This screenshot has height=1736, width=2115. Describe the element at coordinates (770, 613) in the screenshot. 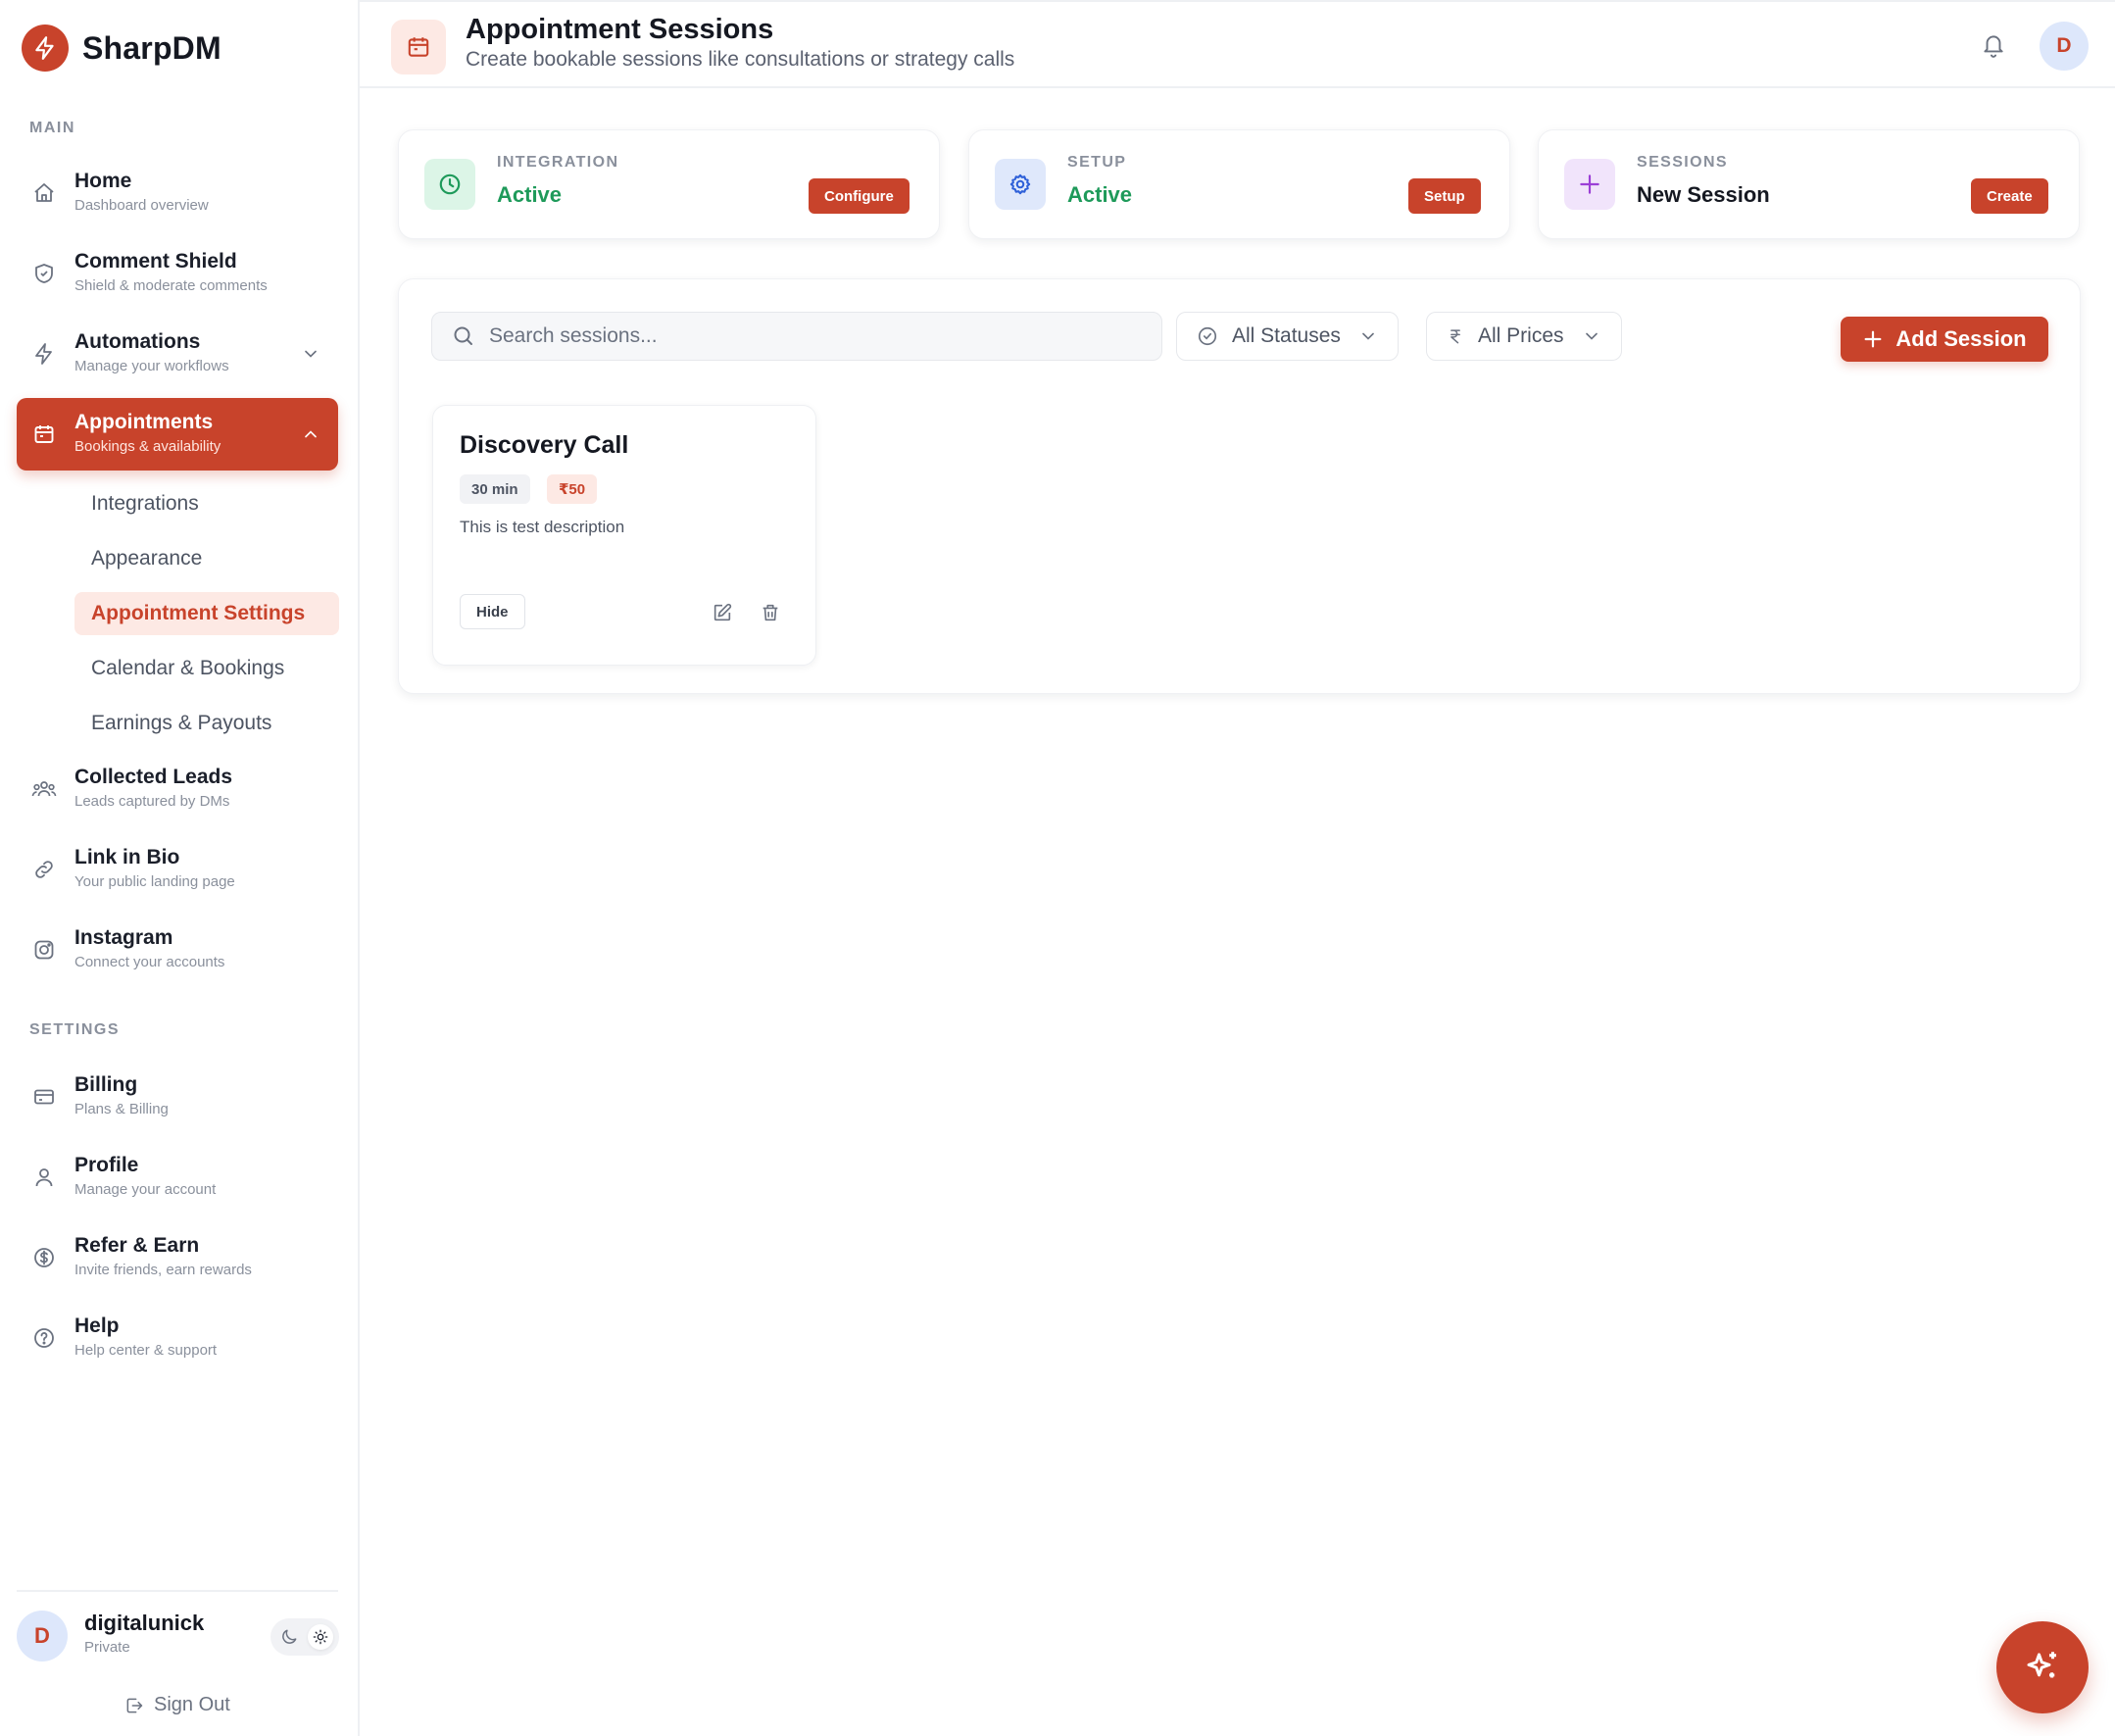

I see `trash-icon` at that location.